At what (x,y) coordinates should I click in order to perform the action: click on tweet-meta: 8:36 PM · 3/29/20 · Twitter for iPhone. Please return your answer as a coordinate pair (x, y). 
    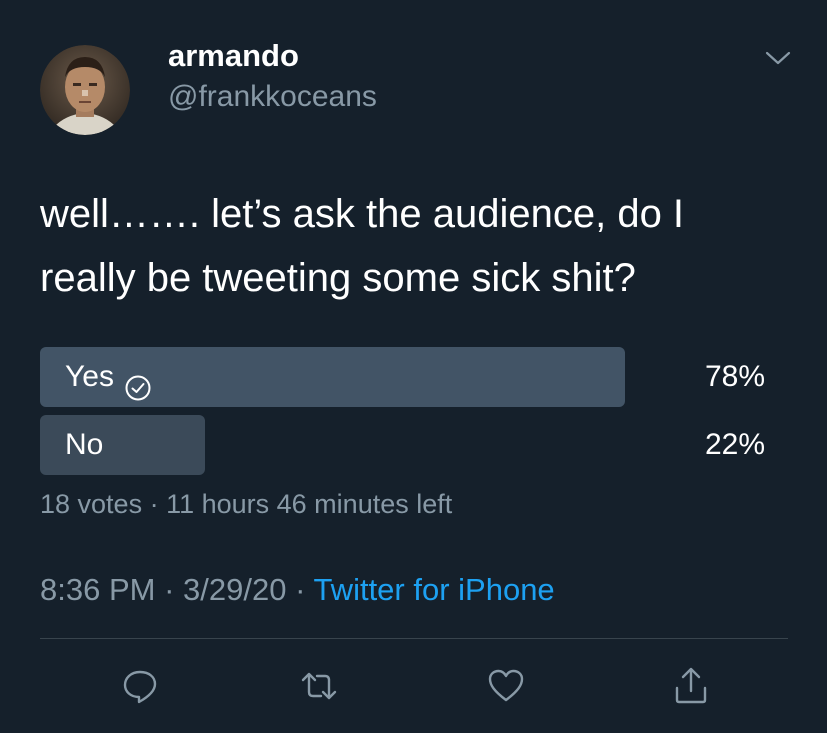
    Looking at the image, I should click on (297, 590).